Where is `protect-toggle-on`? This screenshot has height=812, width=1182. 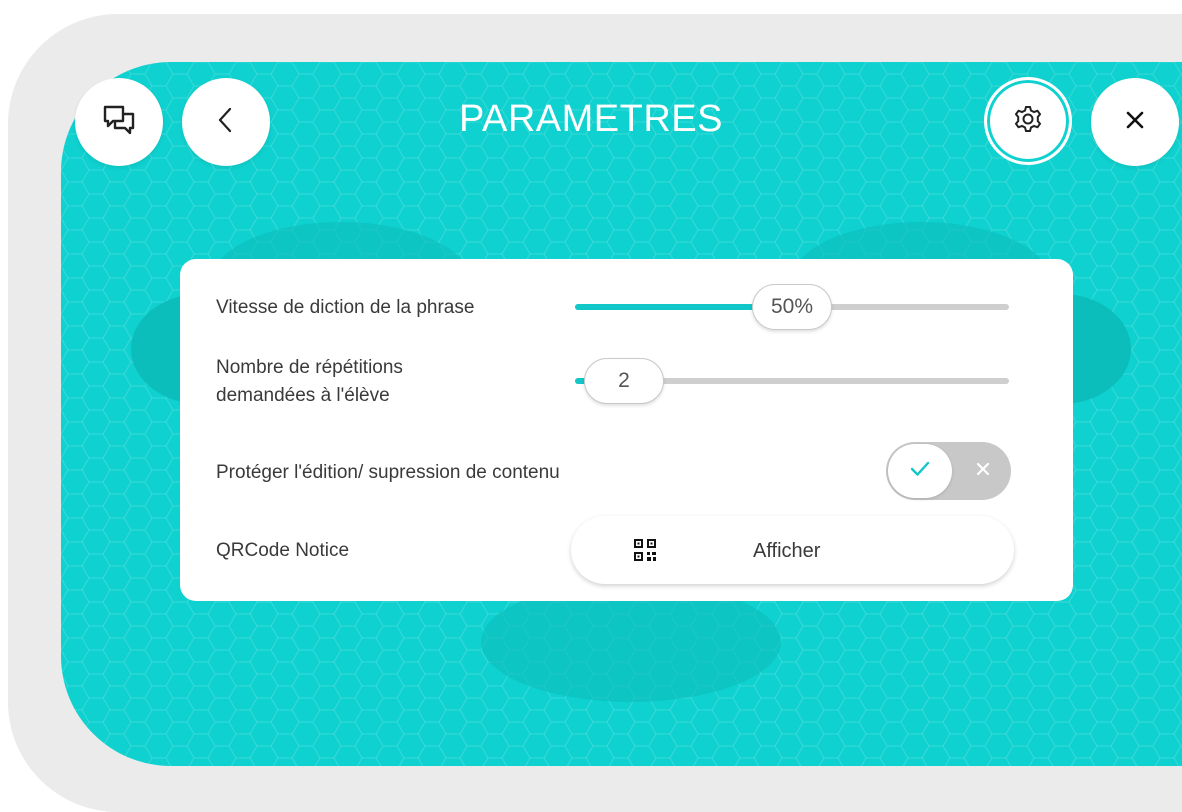 protect-toggle-on is located at coordinates (920, 471).